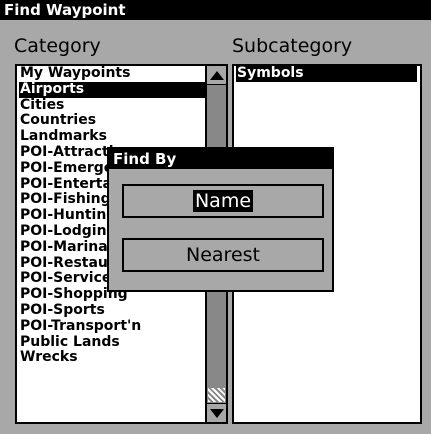 This screenshot has width=431, height=434. Describe the element at coordinates (112, 74) in the screenshot. I see `list-item: My Waypoints` at that location.